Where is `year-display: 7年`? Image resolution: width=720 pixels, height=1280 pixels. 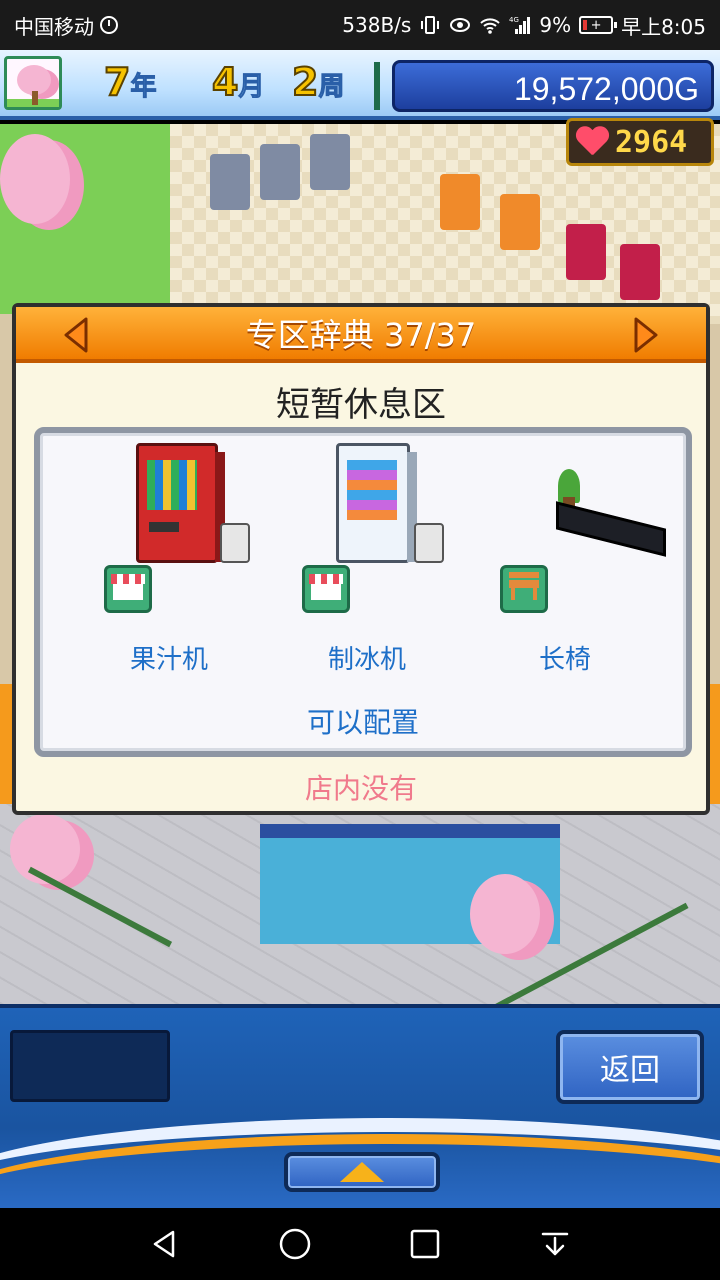 year-display: 7年 is located at coordinates (130, 82).